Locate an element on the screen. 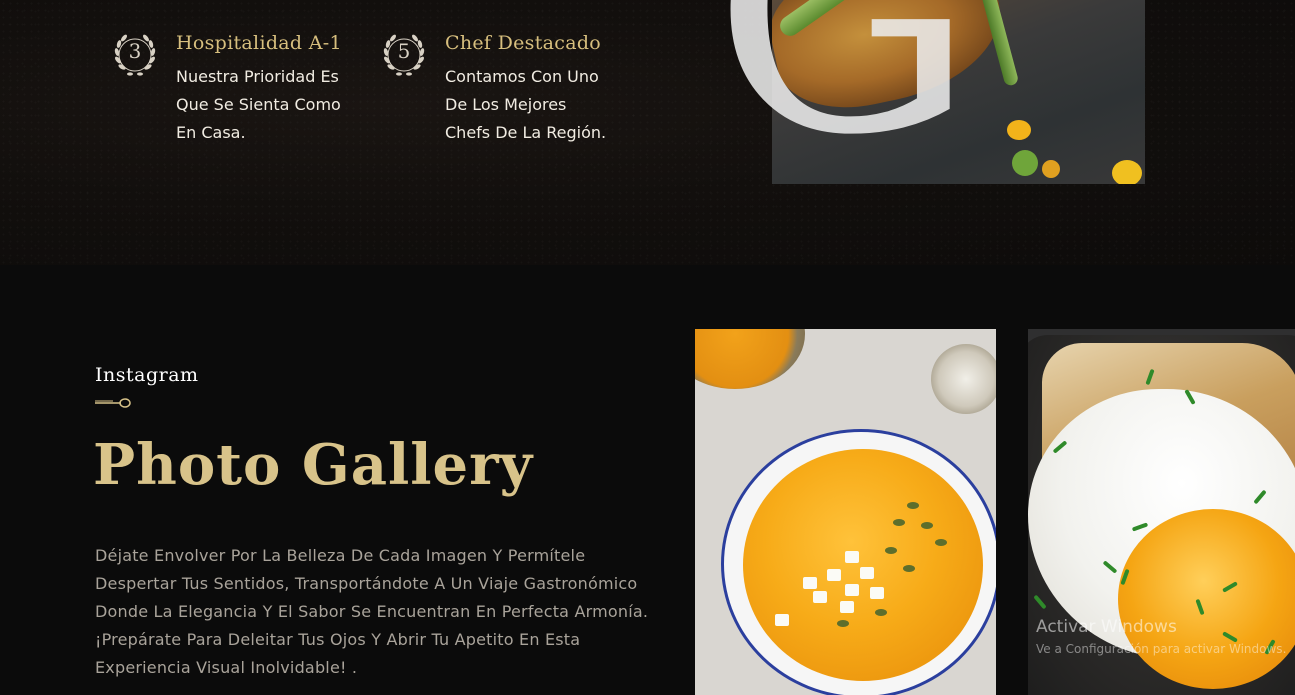  featured-dish-image is located at coordinates (958, 92).